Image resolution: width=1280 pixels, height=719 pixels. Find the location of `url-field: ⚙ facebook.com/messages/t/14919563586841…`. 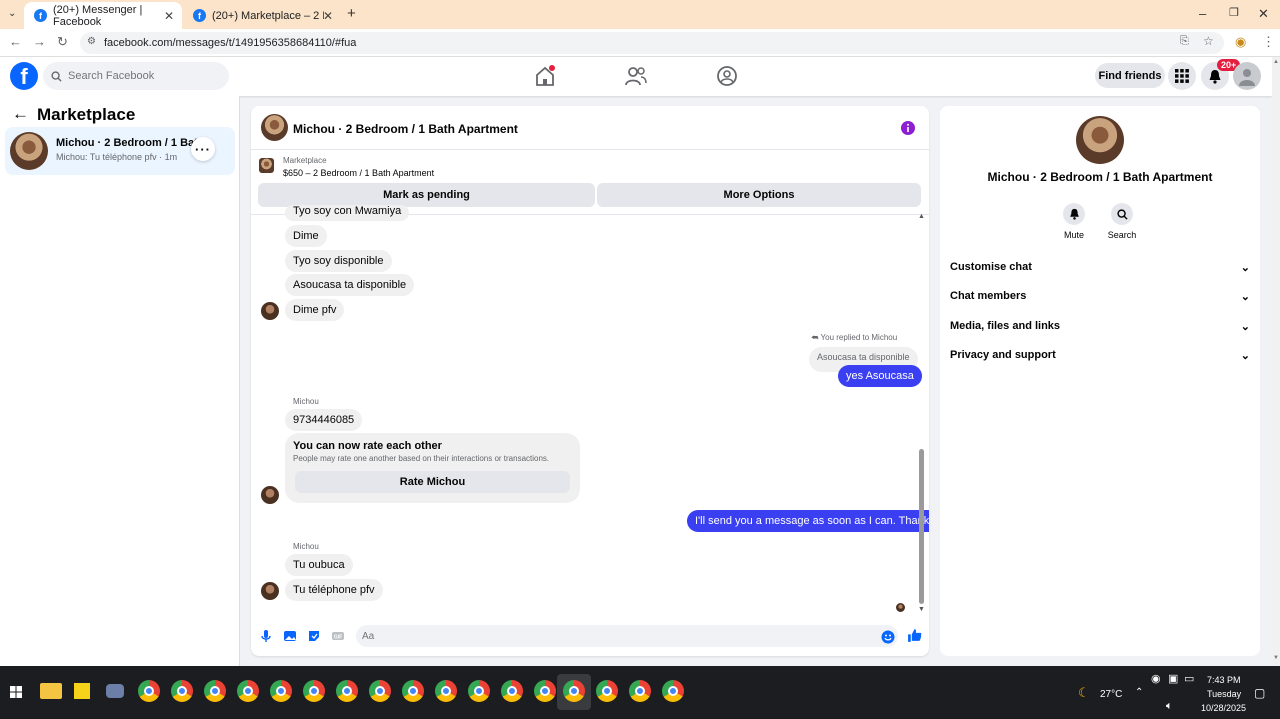

url-field: ⚙ facebook.com/messages/t/14919563586841… is located at coordinates (652, 43).